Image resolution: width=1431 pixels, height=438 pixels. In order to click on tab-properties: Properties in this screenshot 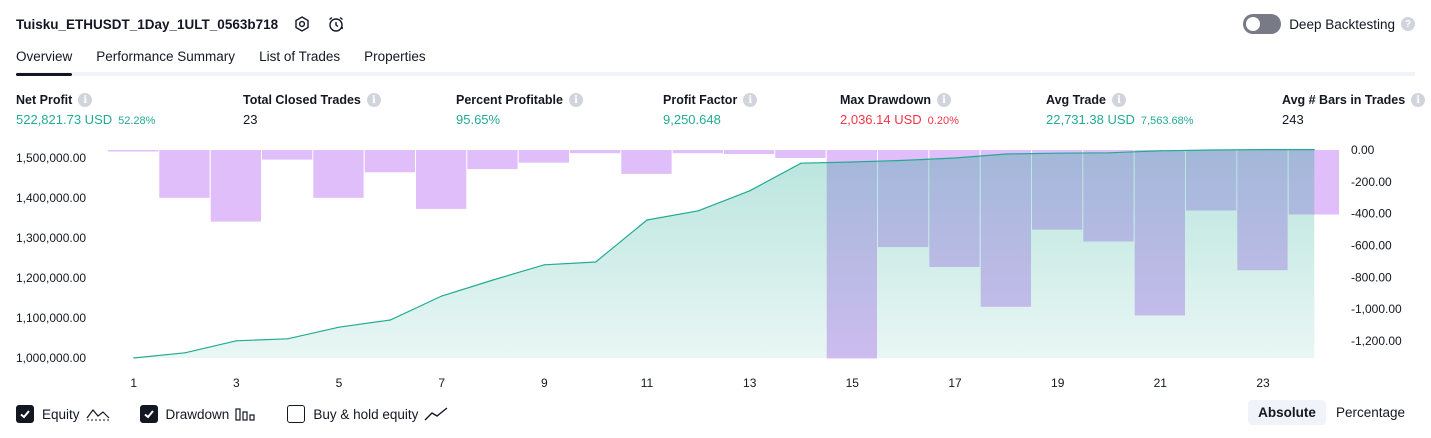, I will do `click(395, 58)`.